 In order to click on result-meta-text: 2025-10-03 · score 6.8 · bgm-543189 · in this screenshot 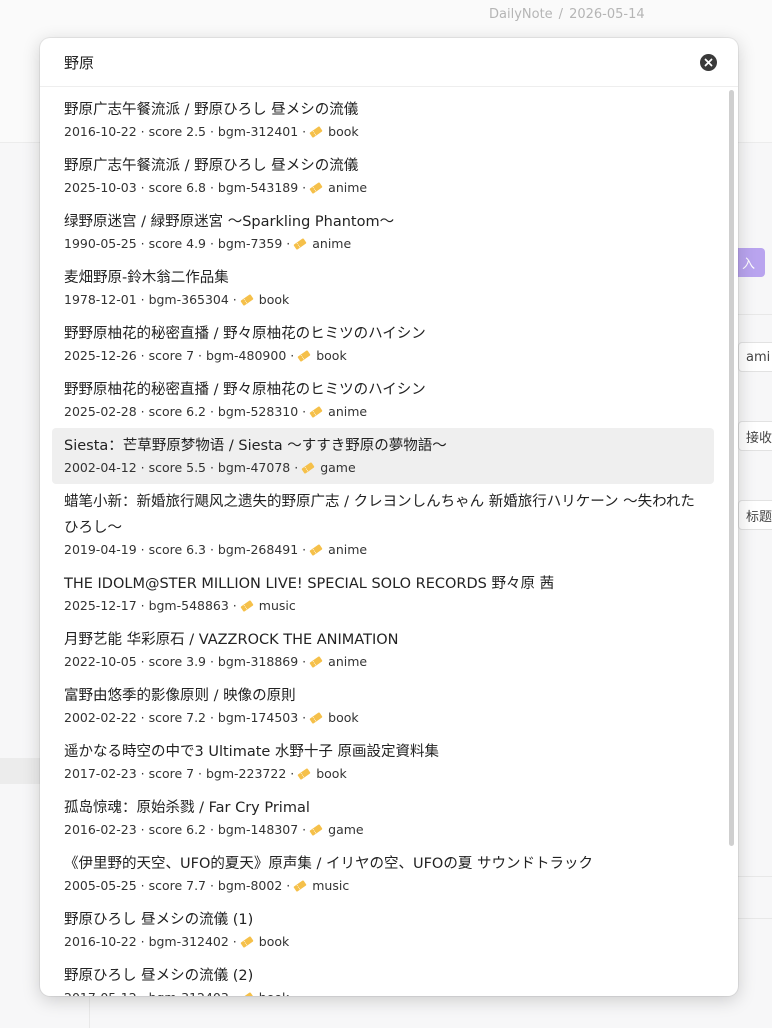, I will do `click(185, 187)`.